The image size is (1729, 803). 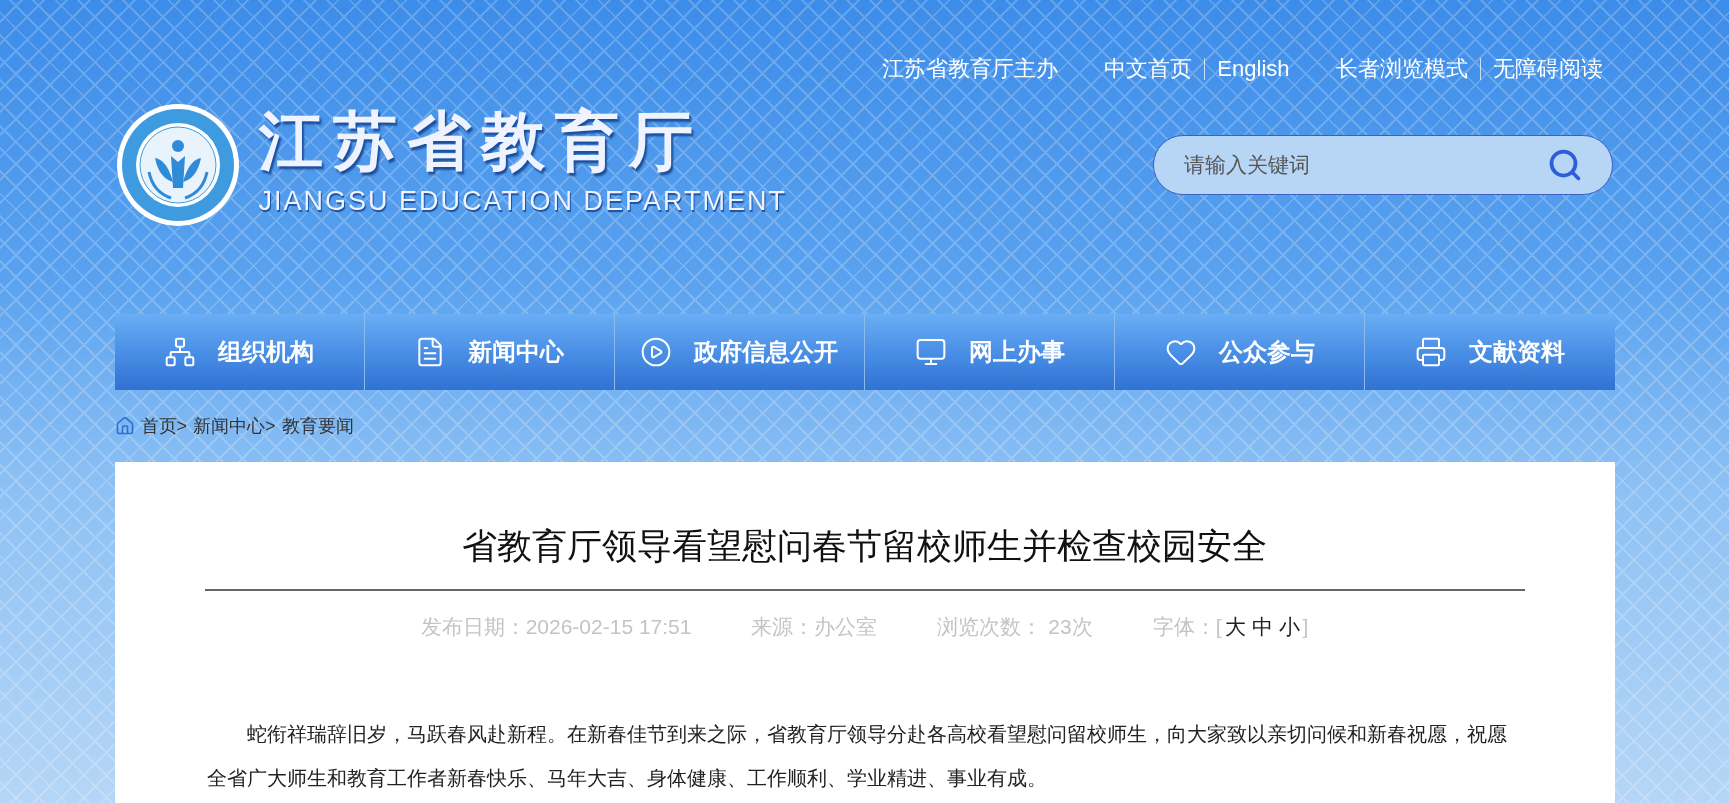 What do you see at coordinates (163, 426) in the screenshot?
I see `breadcrumb-link: 首页>` at bounding box center [163, 426].